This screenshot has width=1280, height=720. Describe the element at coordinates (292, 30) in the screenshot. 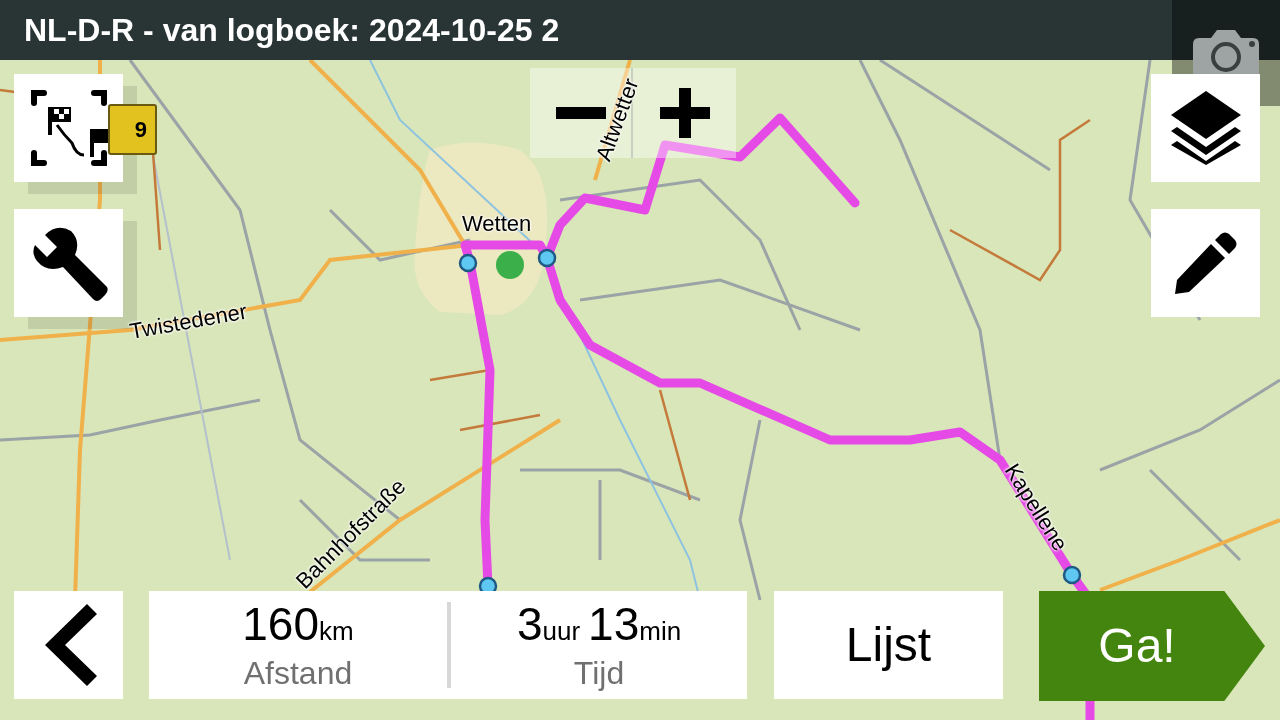

I see `route-title: NL-D-R - van logboek: 2024-10-25 2` at that location.